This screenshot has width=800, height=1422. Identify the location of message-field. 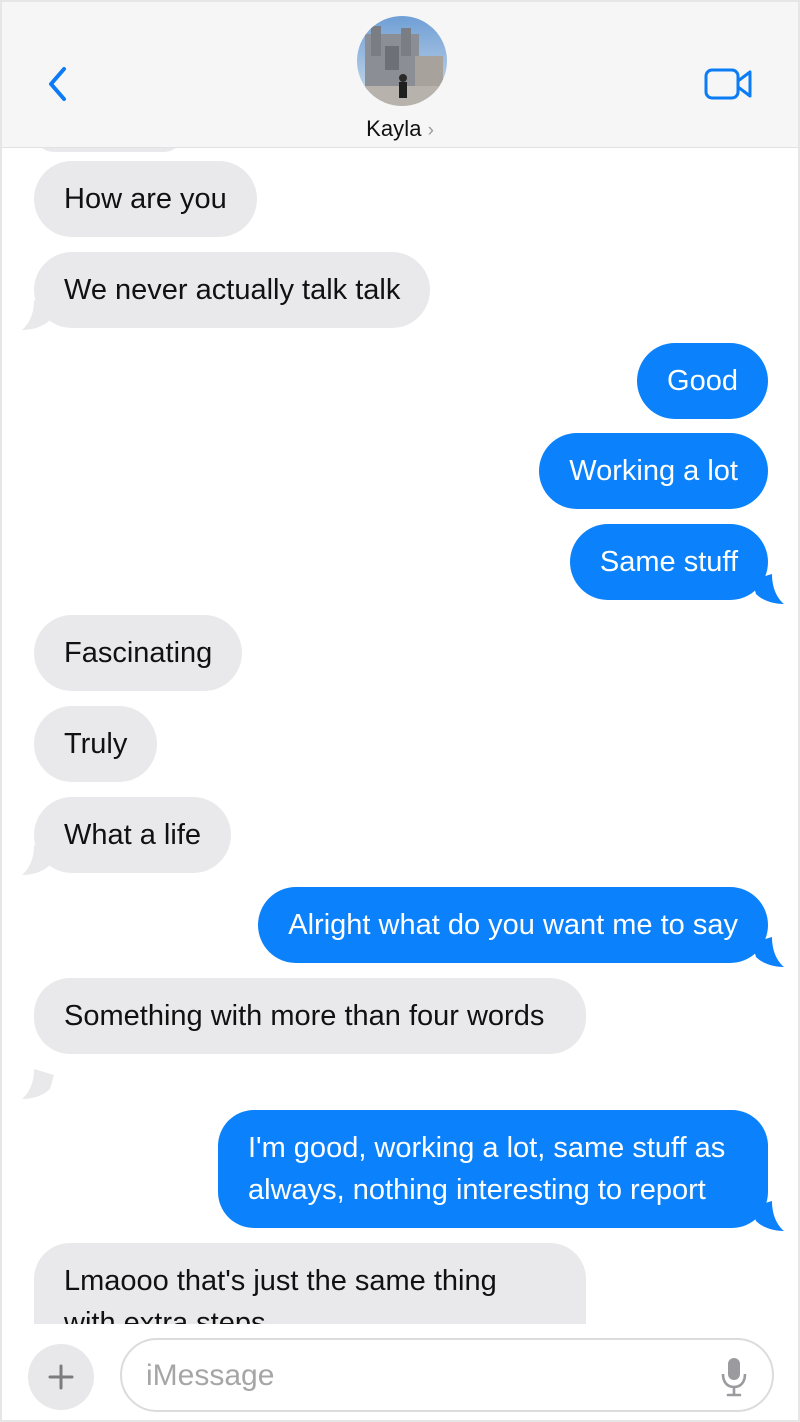
(447, 1375).